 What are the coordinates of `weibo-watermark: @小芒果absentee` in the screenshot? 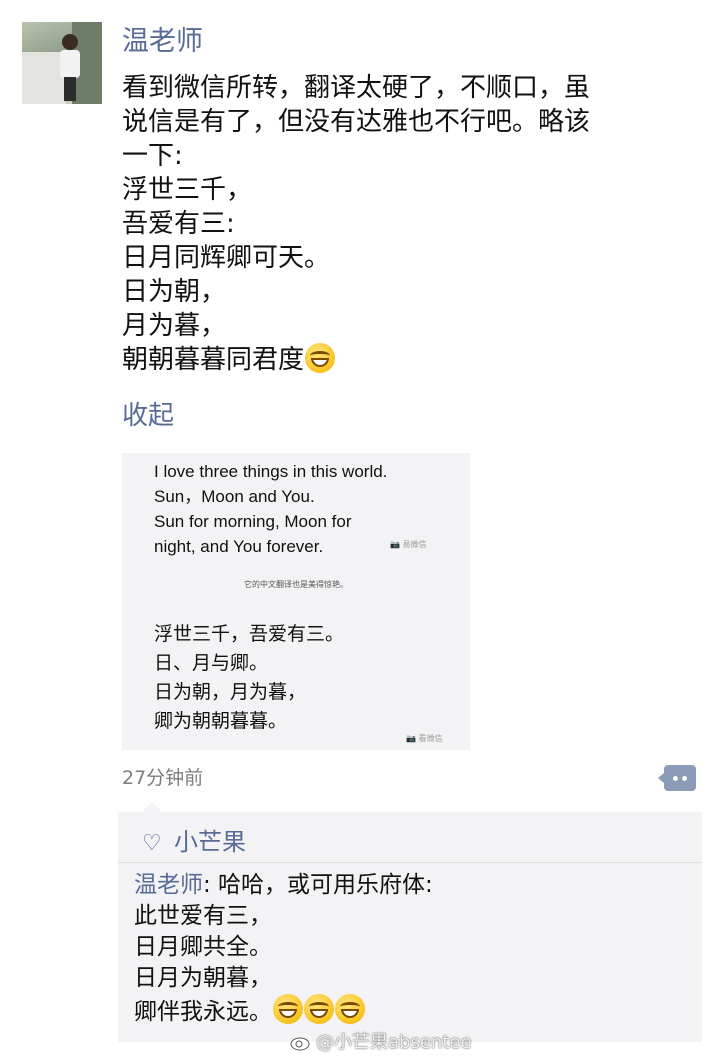 It's located at (381, 1043).